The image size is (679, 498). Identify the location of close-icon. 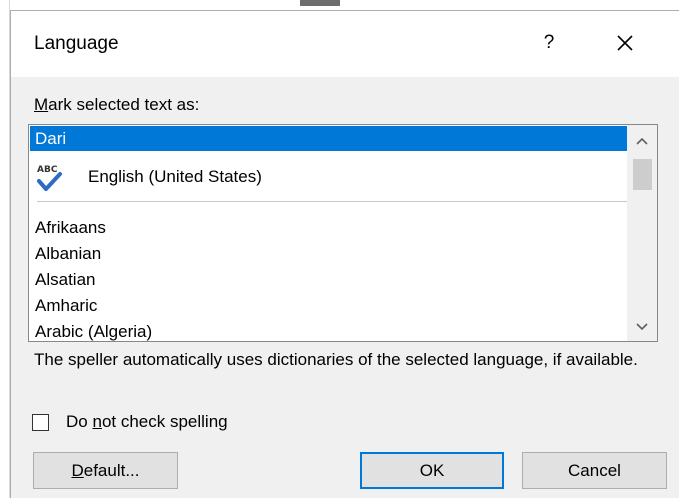
(625, 43).